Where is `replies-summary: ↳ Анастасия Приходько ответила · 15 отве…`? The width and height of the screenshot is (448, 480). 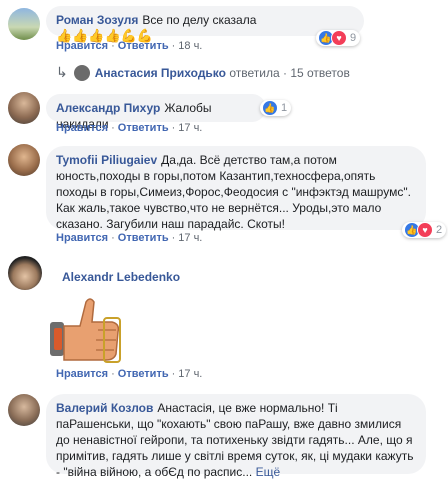
replies-summary: ↳ Анастасия Приходько ответила · 15 отве… is located at coordinates (203, 72).